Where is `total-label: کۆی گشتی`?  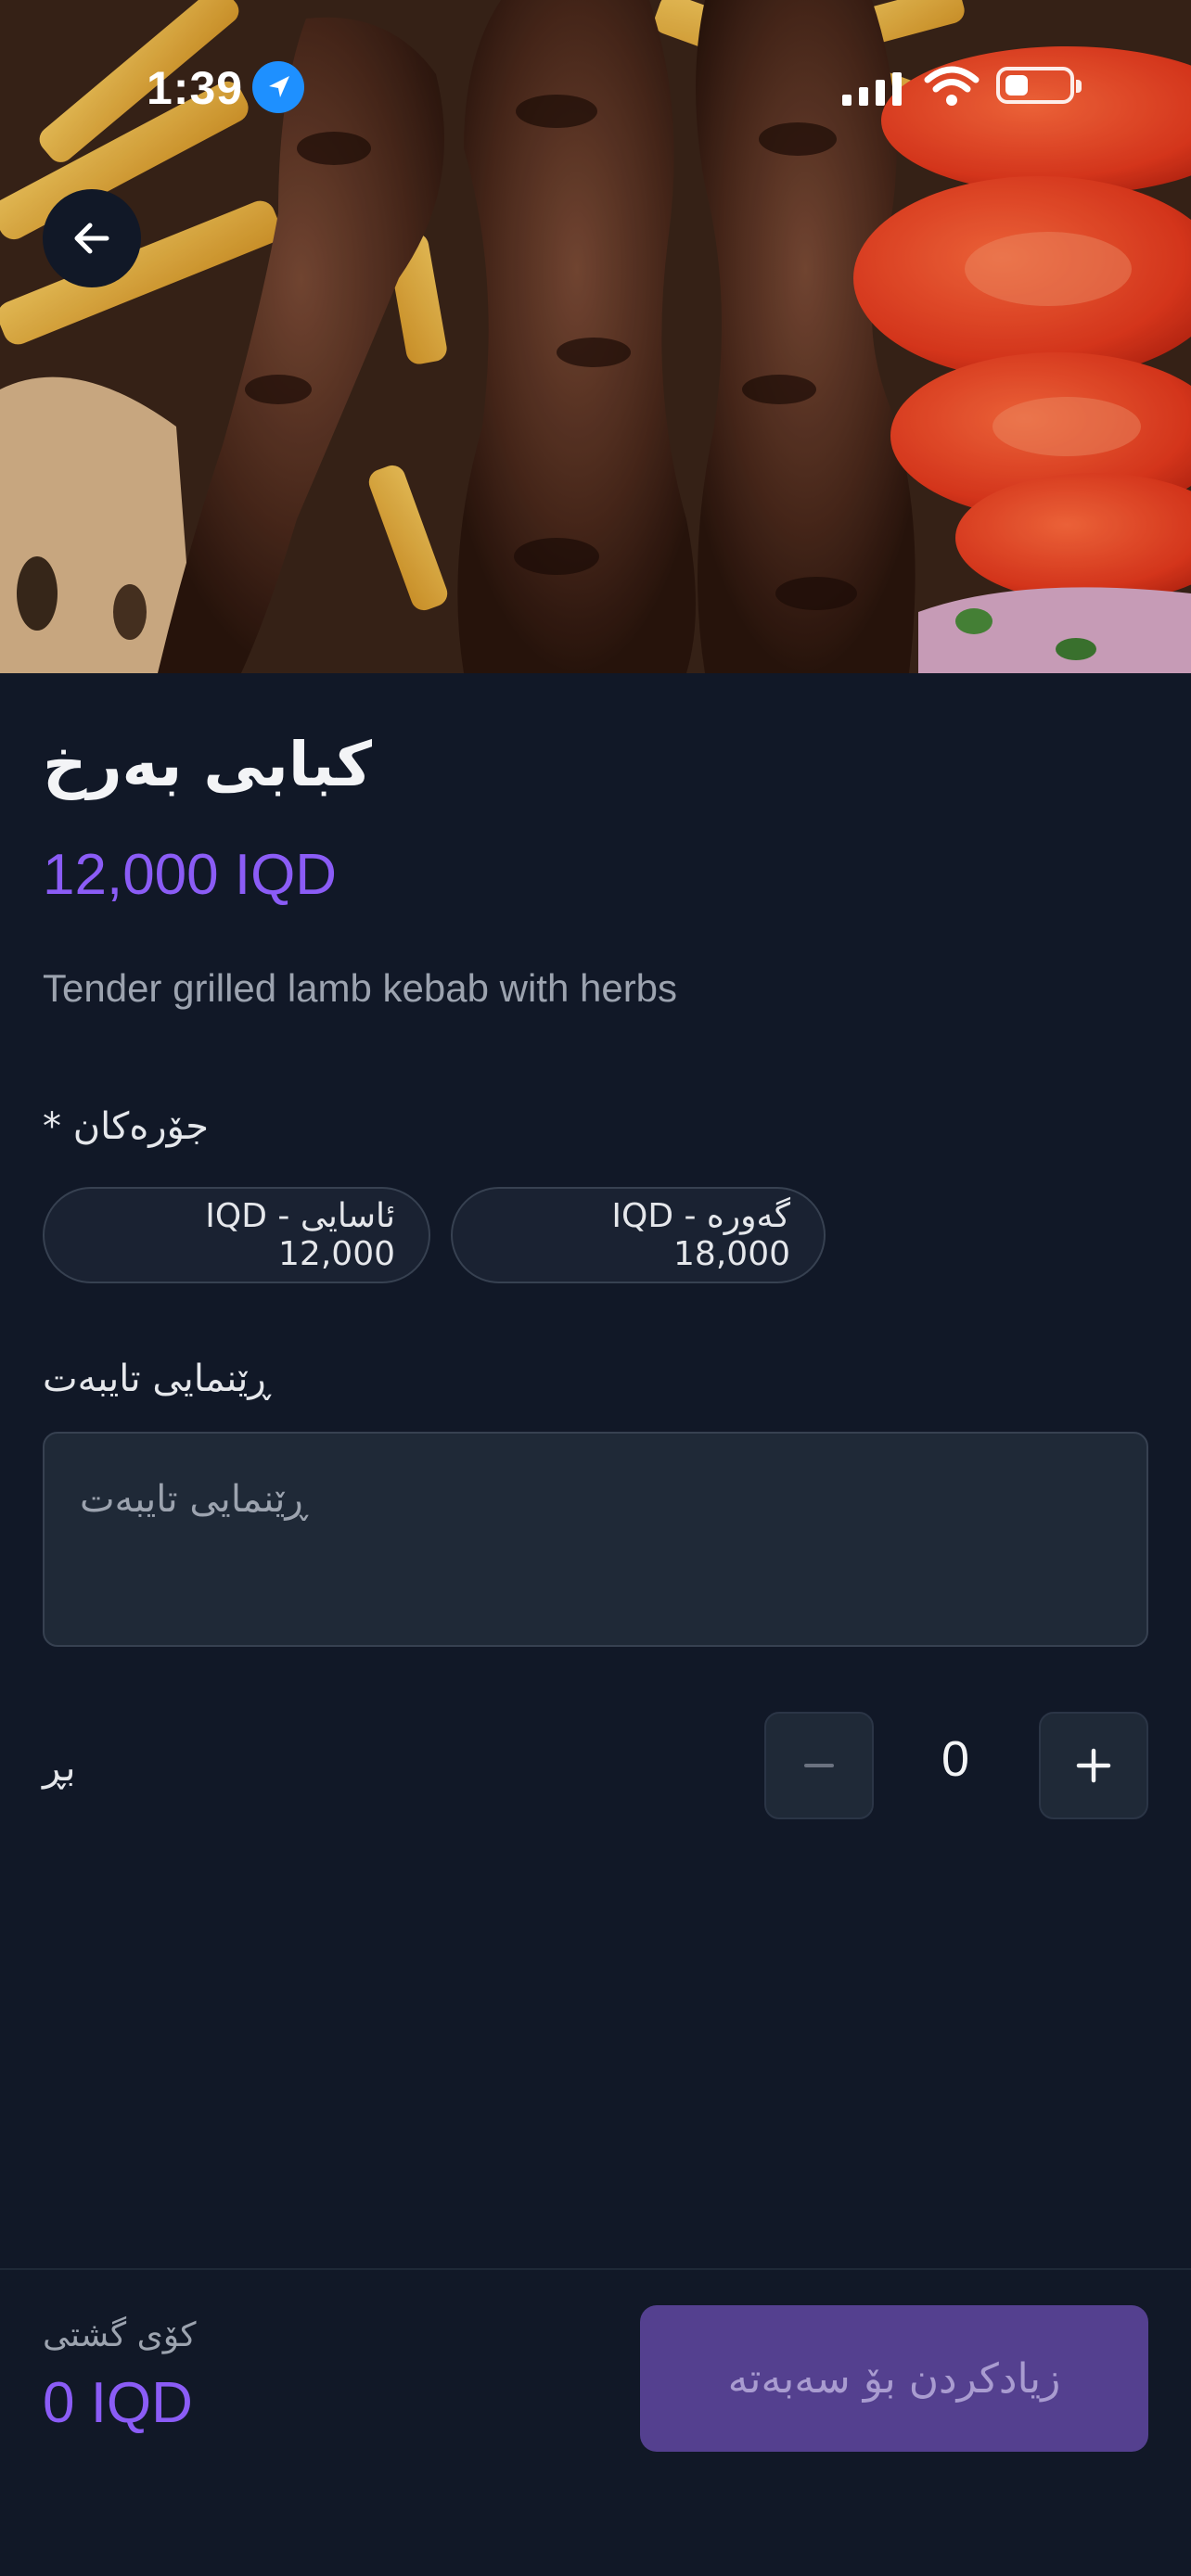
total-label: کۆی گشتی is located at coordinates (120, 2335).